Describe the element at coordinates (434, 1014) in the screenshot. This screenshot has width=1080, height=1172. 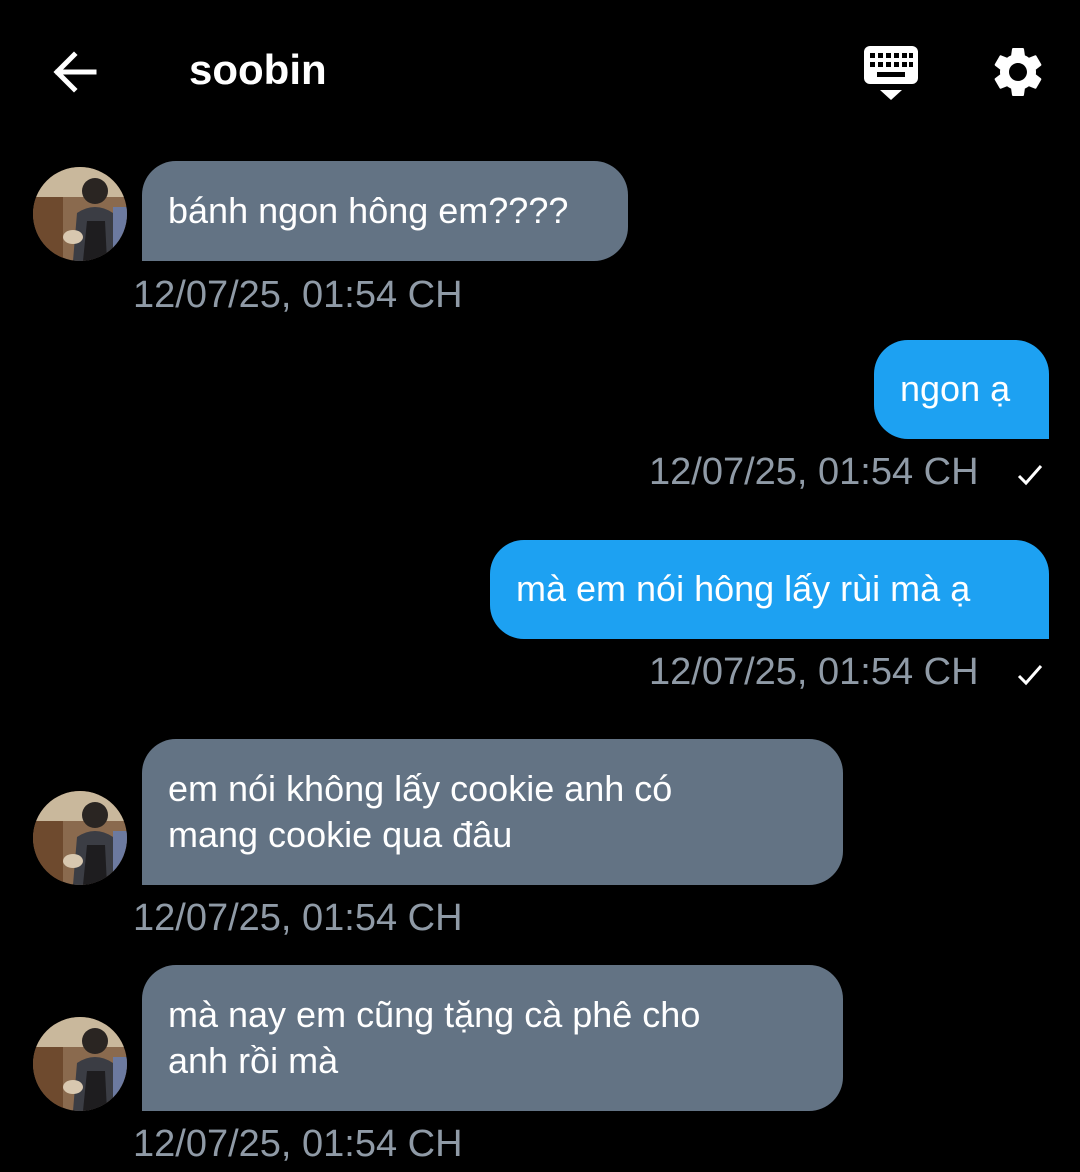
I see `message-text-line: mà nay em cũng tặng cà phê cho` at that location.